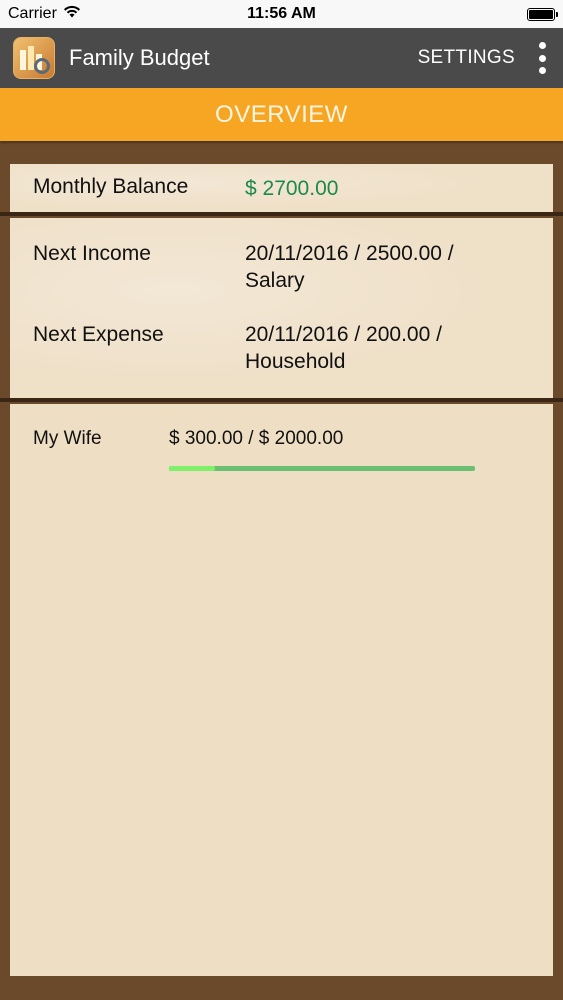 This screenshot has width=563, height=1000. I want to click on monthly-balance-panel: Monthly Balance $ 2700.00, so click(281, 188).